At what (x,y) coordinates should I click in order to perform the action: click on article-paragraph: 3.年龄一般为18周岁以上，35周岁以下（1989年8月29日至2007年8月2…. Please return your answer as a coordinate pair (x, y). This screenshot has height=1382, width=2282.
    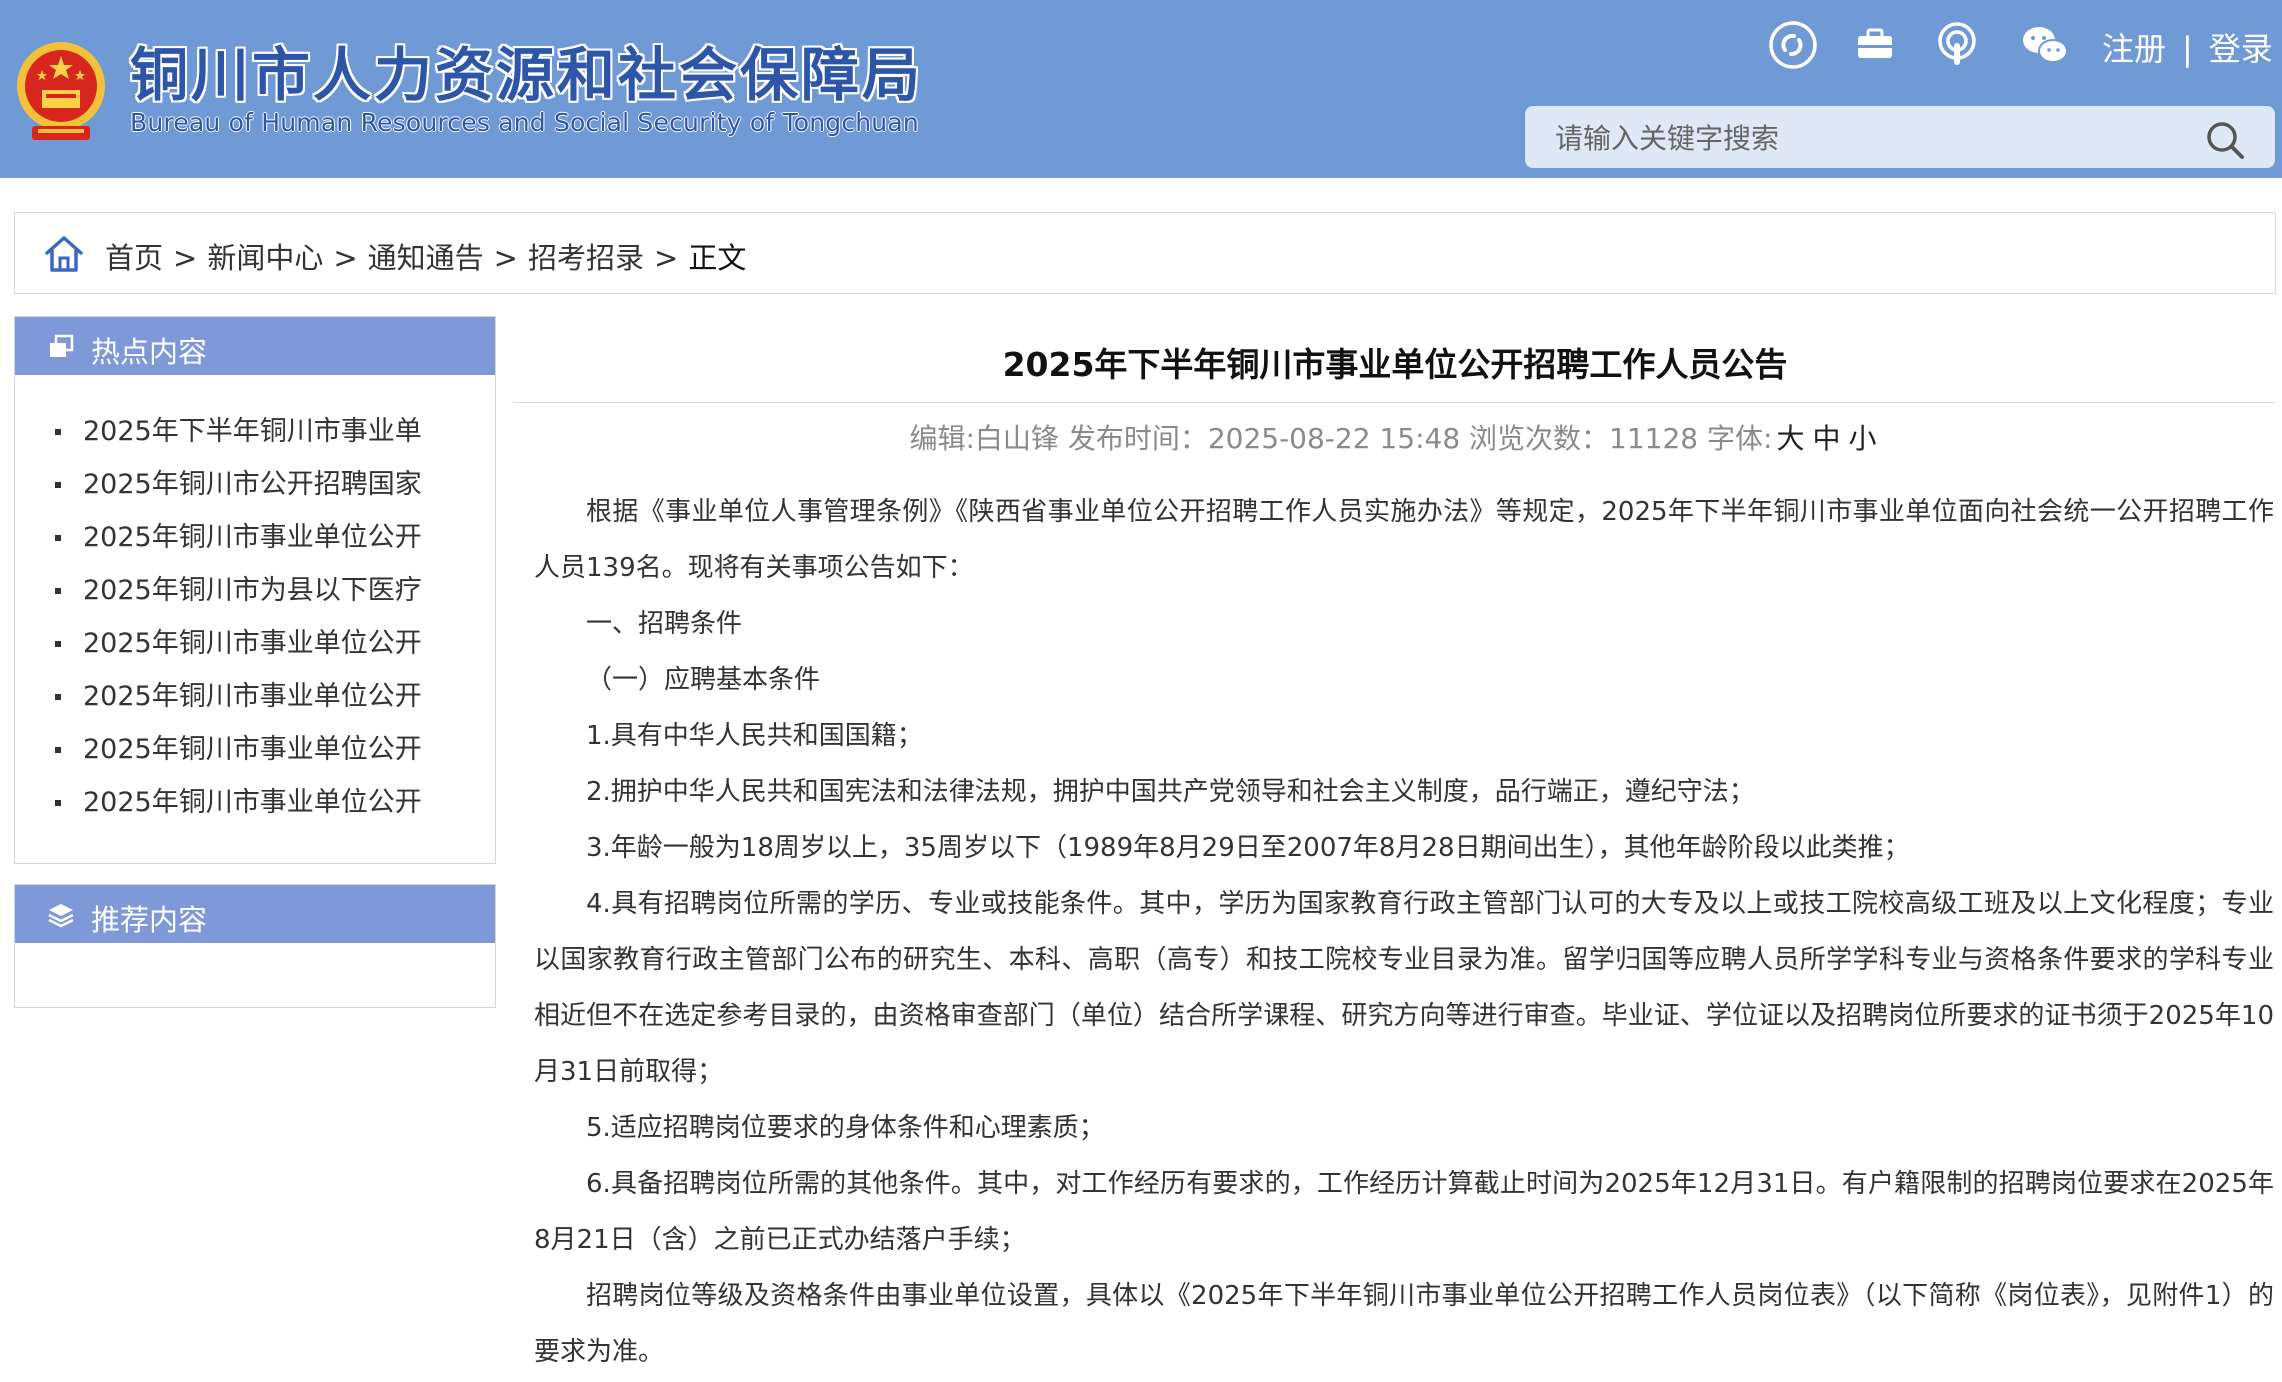
    Looking at the image, I should click on (1248, 848).